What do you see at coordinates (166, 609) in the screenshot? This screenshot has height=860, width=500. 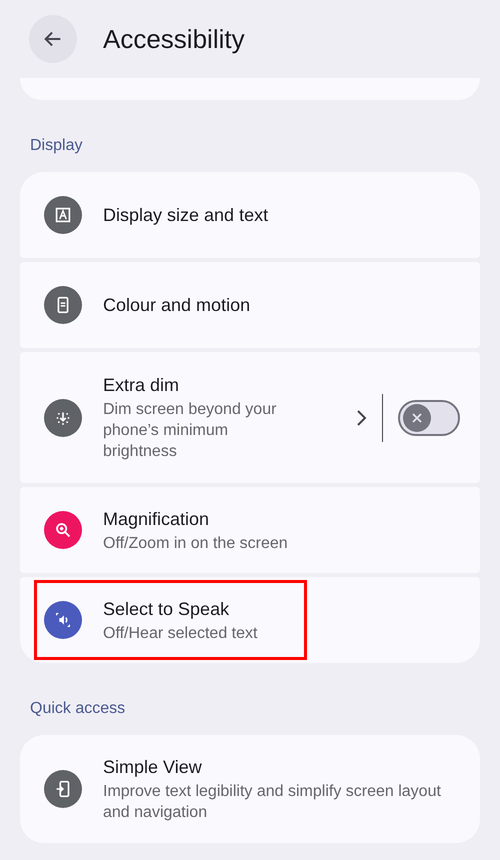 I see `item-title: Select to Speak` at bounding box center [166, 609].